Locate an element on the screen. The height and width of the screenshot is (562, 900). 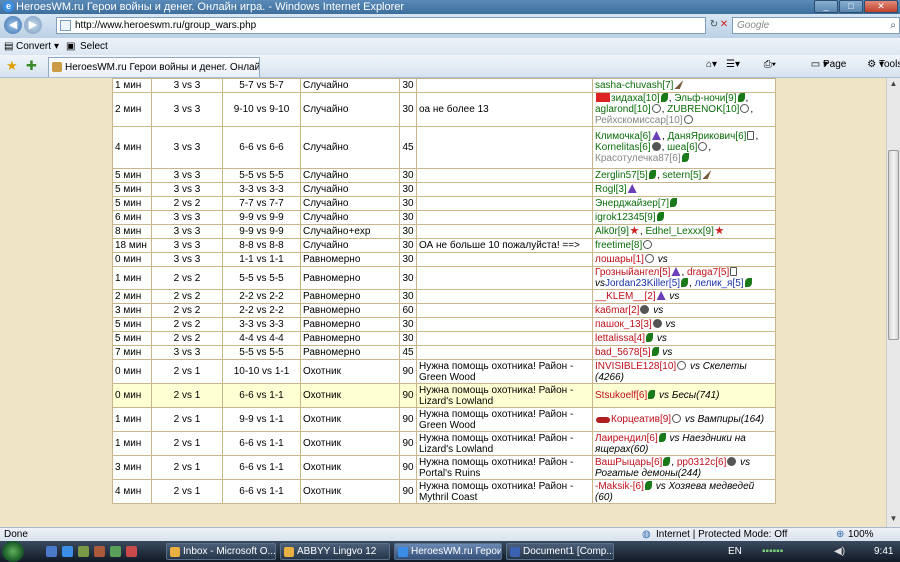
search-icon: ⌕ is located at coordinates (893, 25).